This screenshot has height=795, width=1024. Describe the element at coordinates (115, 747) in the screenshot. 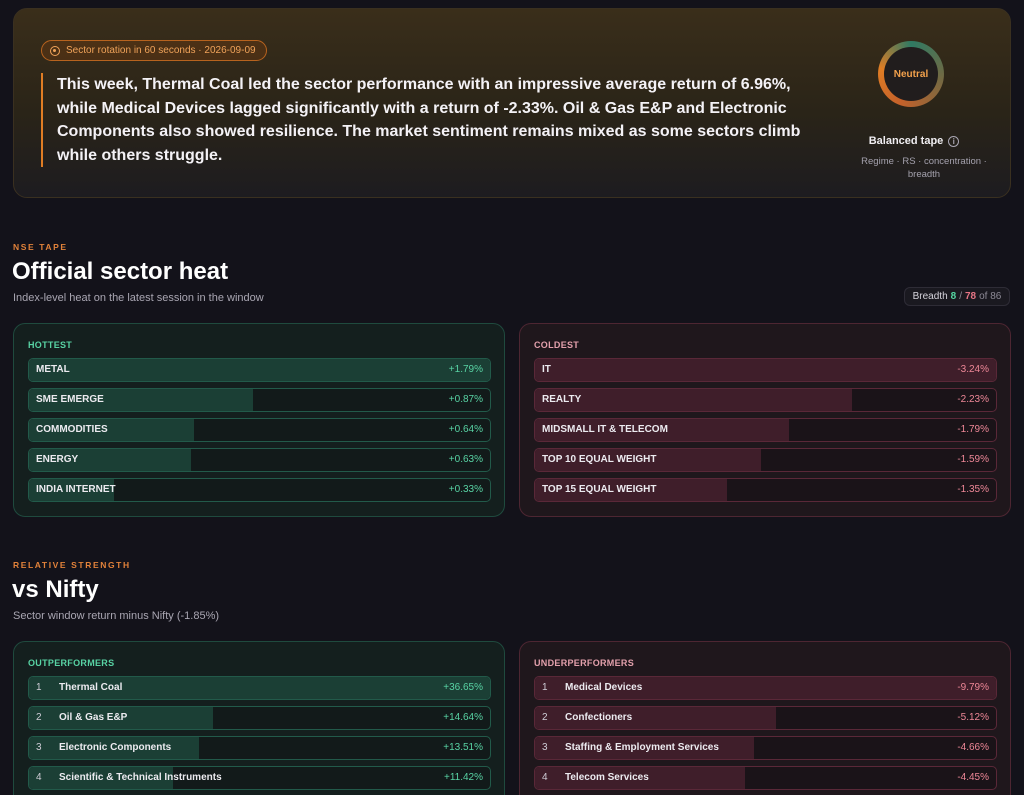

I see `sector-name: Electronic Components` at that location.